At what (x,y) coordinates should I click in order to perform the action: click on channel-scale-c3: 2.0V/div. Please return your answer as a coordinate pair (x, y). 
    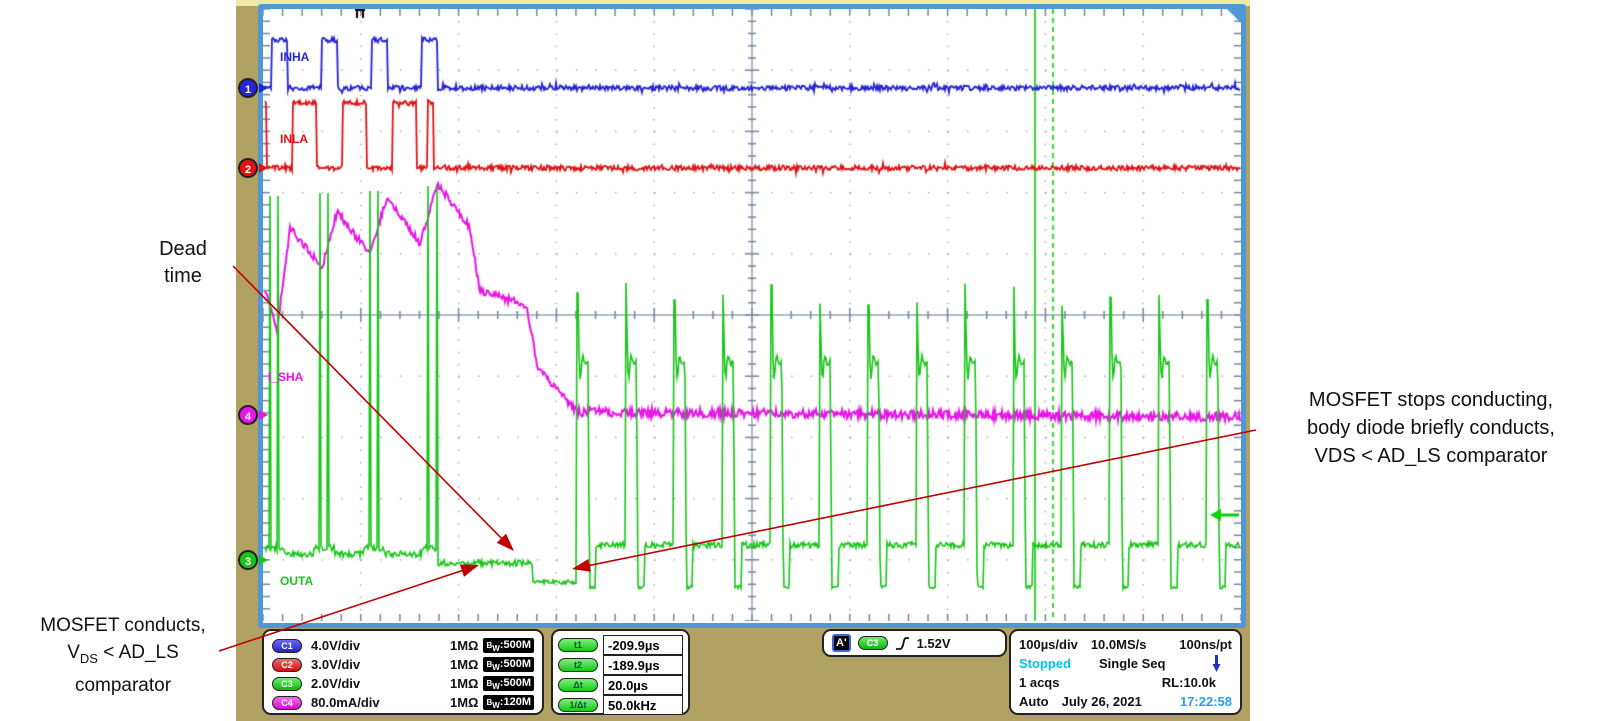
    Looking at the image, I should click on (336, 683).